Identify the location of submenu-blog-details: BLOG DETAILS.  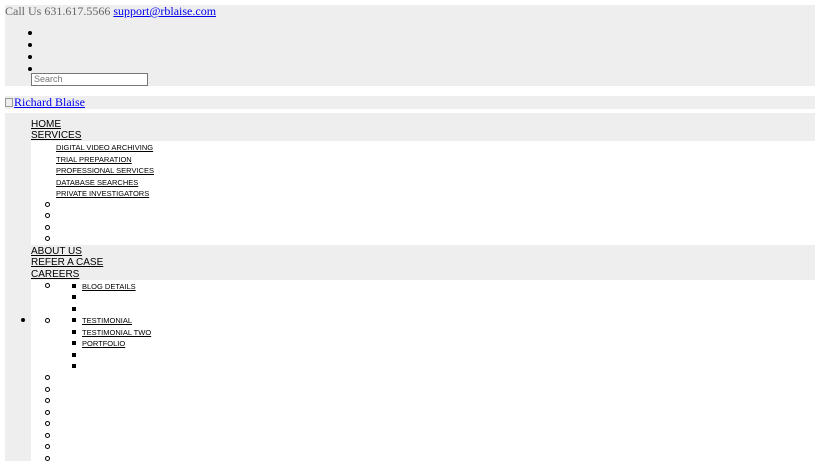
(109, 287).